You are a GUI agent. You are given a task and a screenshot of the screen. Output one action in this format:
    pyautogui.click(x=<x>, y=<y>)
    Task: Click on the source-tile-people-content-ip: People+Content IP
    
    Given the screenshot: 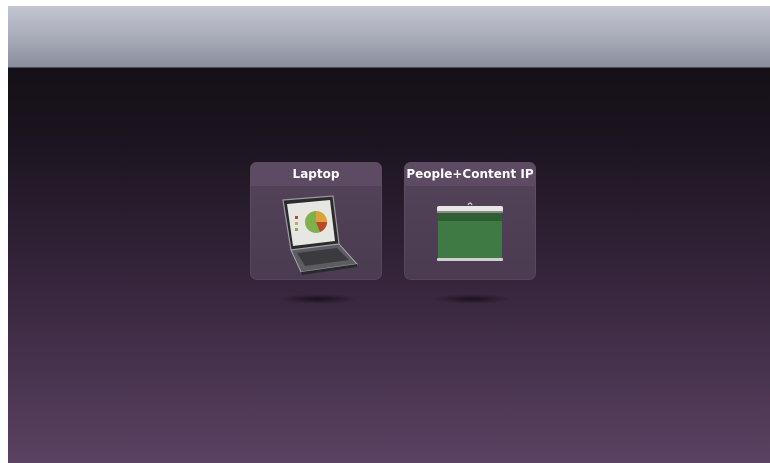 What is the action you would take?
    pyautogui.click(x=470, y=221)
    